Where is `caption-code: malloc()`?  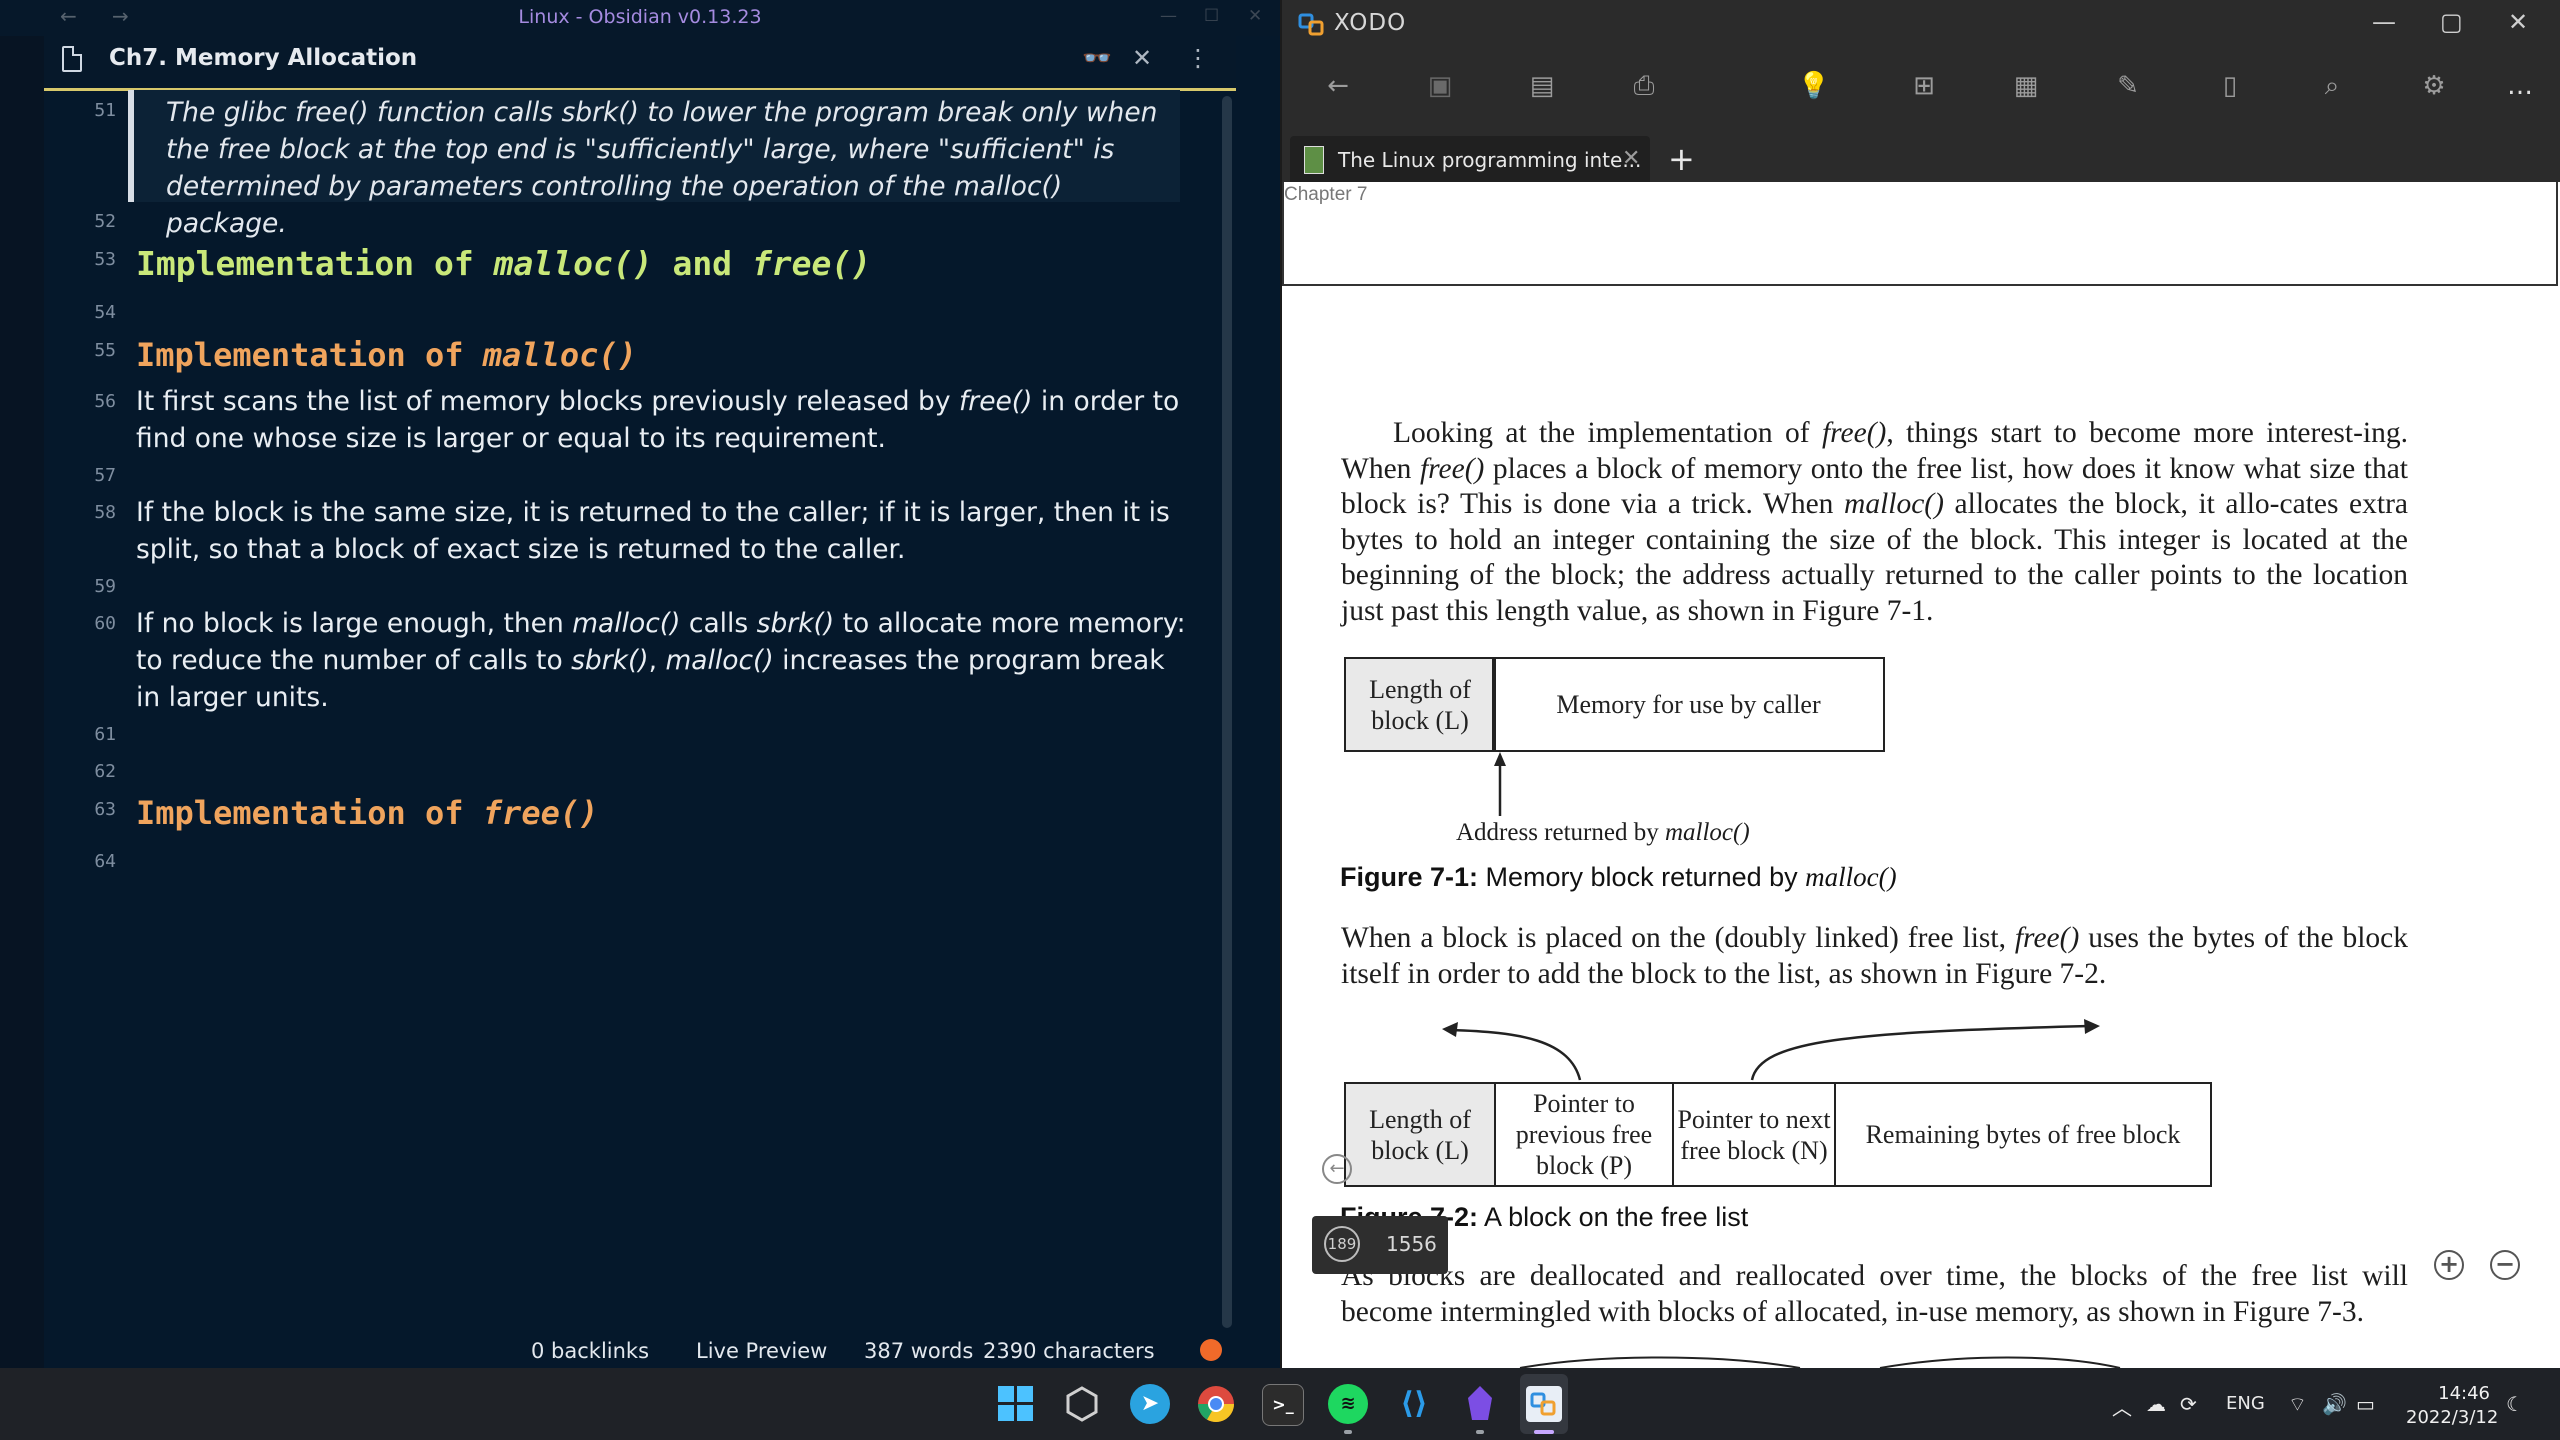 caption-code: malloc() is located at coordinates (1851, 877).